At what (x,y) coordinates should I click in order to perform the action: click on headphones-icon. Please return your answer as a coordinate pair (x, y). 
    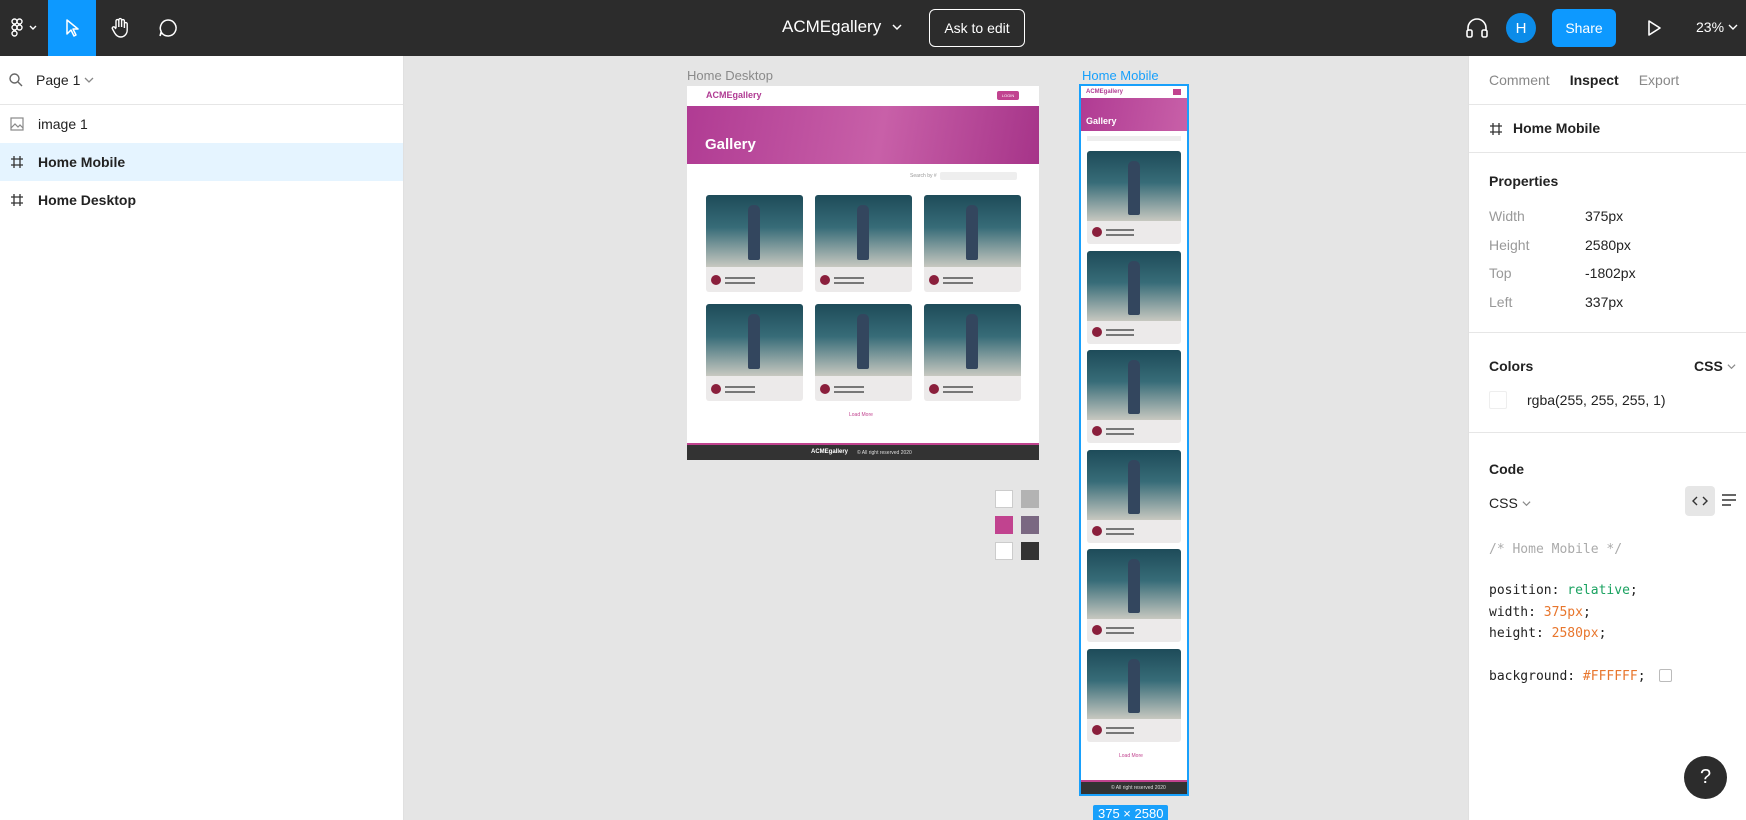
    Looking at the image, I should click on (1477, 28).